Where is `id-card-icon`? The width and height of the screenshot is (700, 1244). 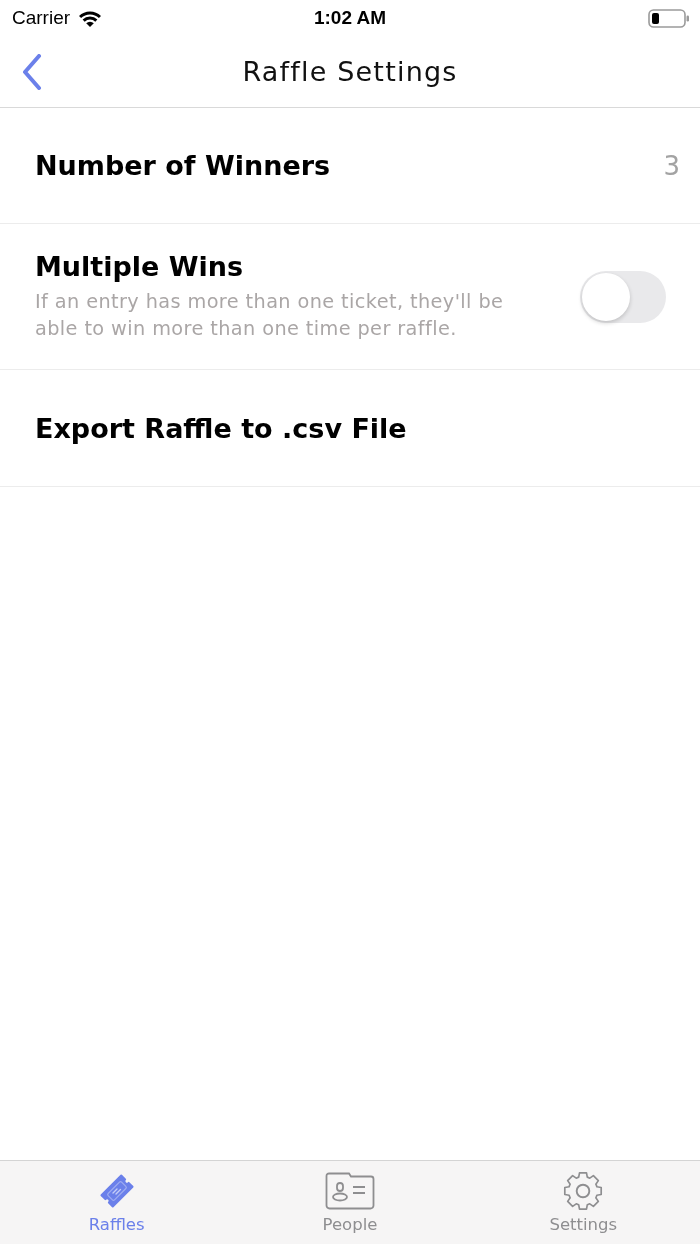
id-card-icon is located at coordinates (350, 1191).